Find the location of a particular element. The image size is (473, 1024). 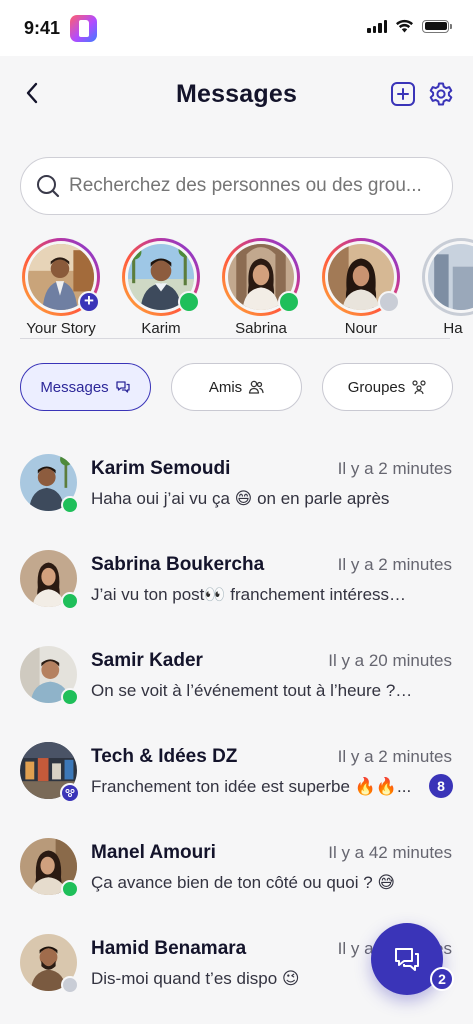

conversation-name: Tech & Idées DZ is located at coordinates (164, 756).